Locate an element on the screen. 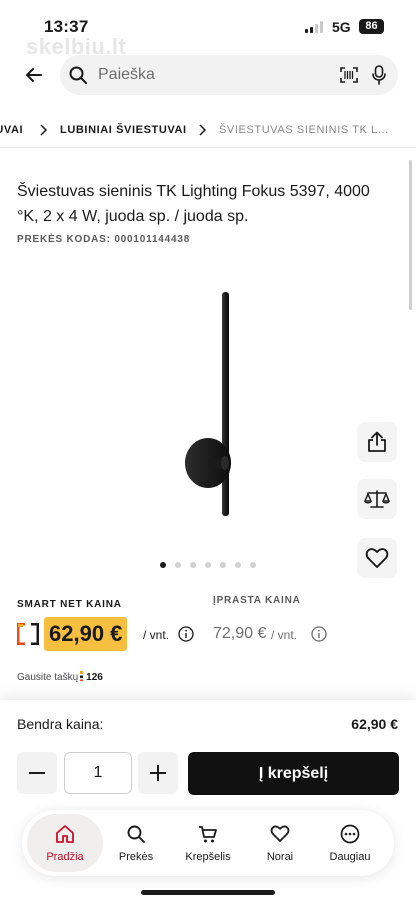 This screenshot has height=900, width=416. loyalty-points: Gausite taškų 126 is located at coordinates (60, 677).